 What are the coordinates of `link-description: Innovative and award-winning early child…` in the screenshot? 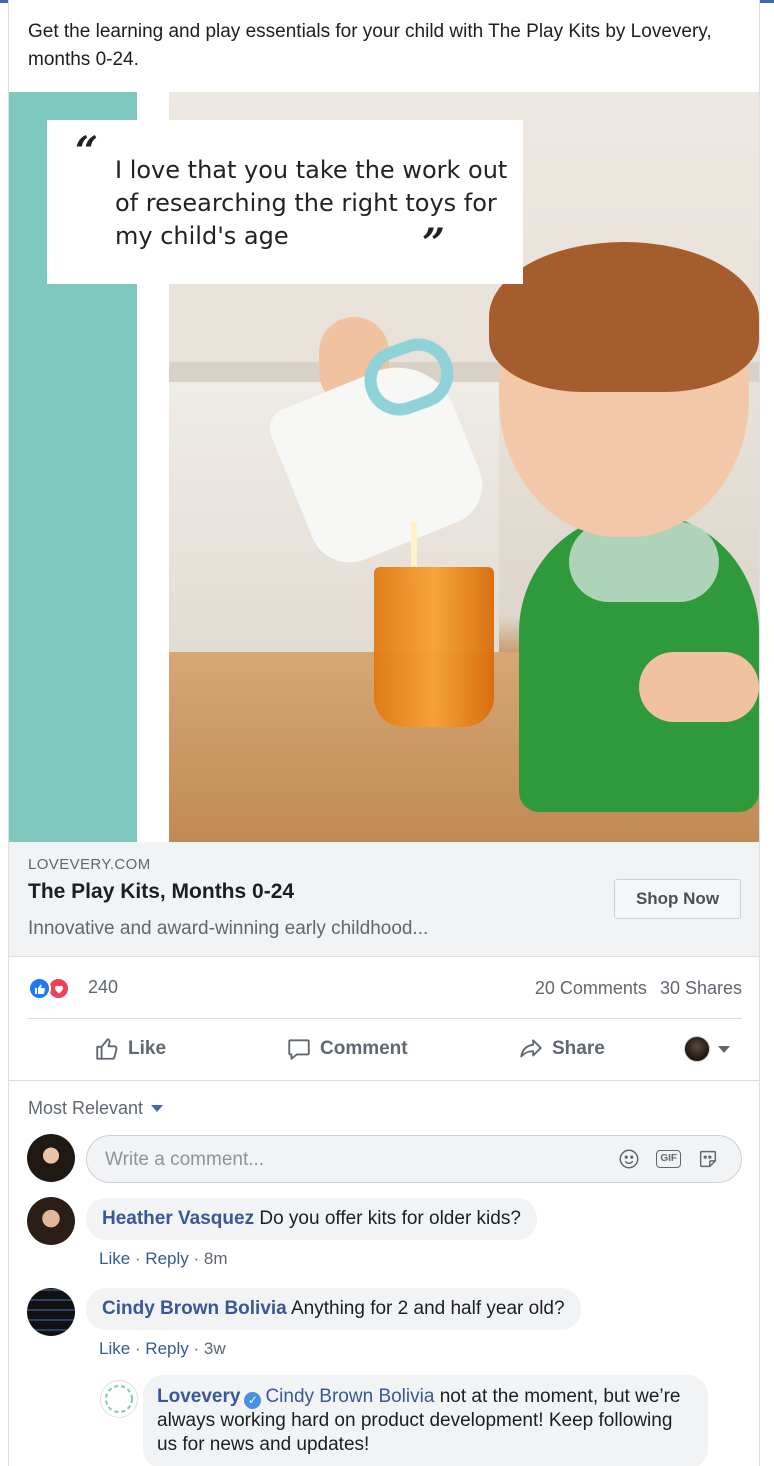 It's located at (228, 928).